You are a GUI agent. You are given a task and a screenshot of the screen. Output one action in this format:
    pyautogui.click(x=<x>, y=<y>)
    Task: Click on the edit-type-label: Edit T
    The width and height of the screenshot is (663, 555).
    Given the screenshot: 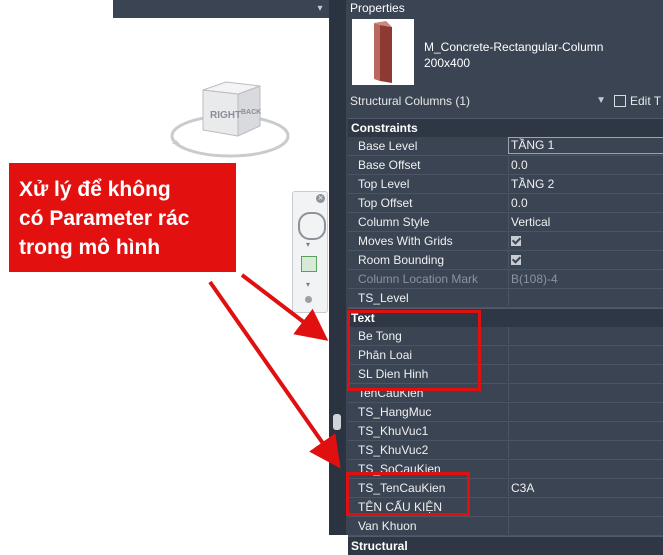 What is the action you would take?
    pyautogui.click(x=646, y=101)
    